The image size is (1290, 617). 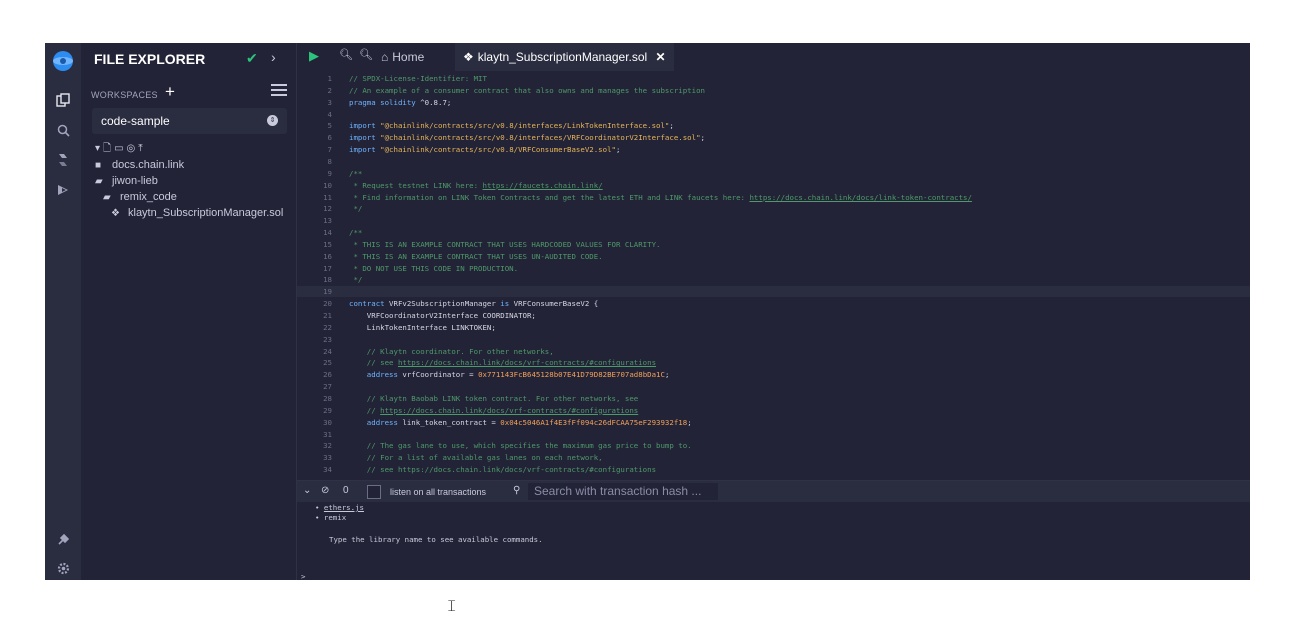 What do you see at coordinates (374, 492) in the screenshot?
I see `listen-all-checkbox` at bounding box center [374, 492].